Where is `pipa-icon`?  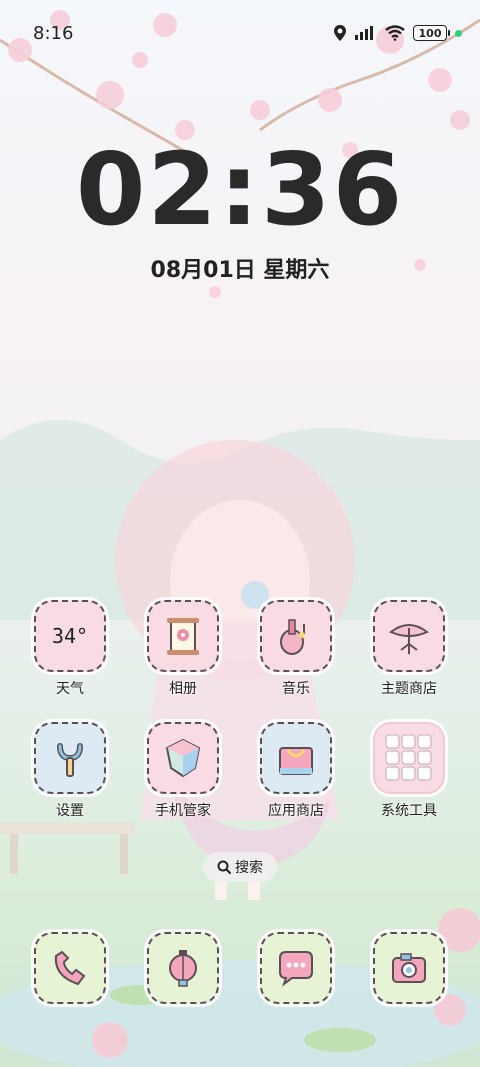 pipa-icon is located at coordinates (292, 637).